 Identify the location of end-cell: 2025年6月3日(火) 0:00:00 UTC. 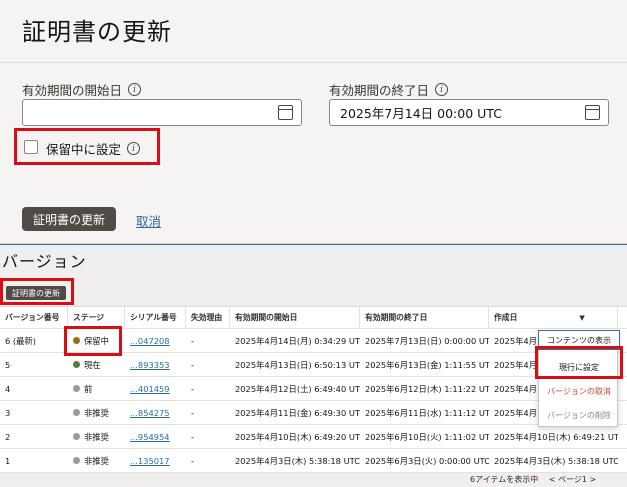
(427, 460).